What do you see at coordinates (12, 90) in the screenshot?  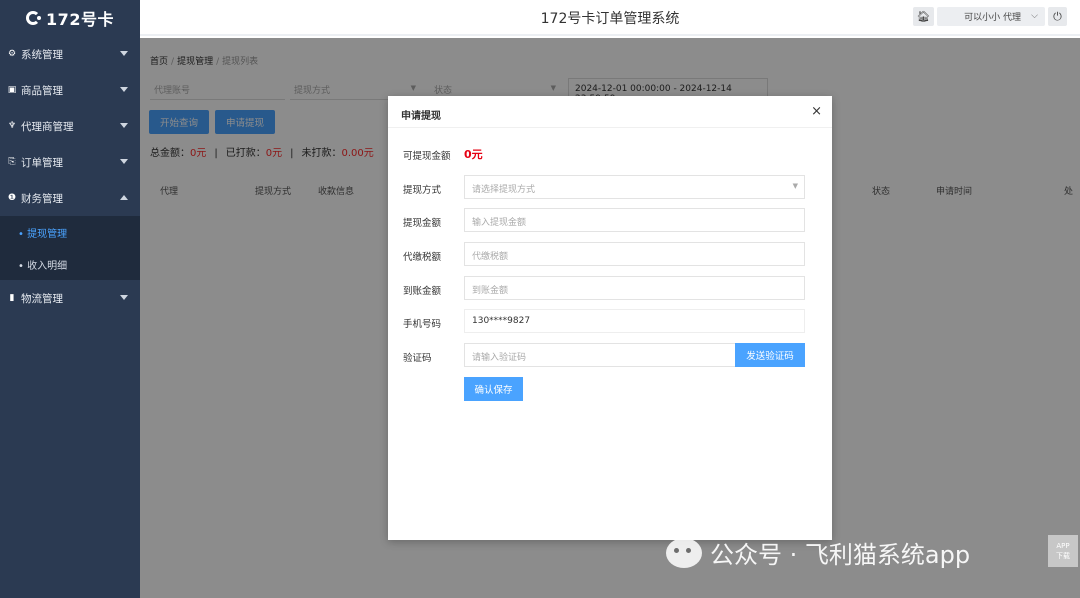 I see `goods-icon: ▣` at bounding box center [12, 90].